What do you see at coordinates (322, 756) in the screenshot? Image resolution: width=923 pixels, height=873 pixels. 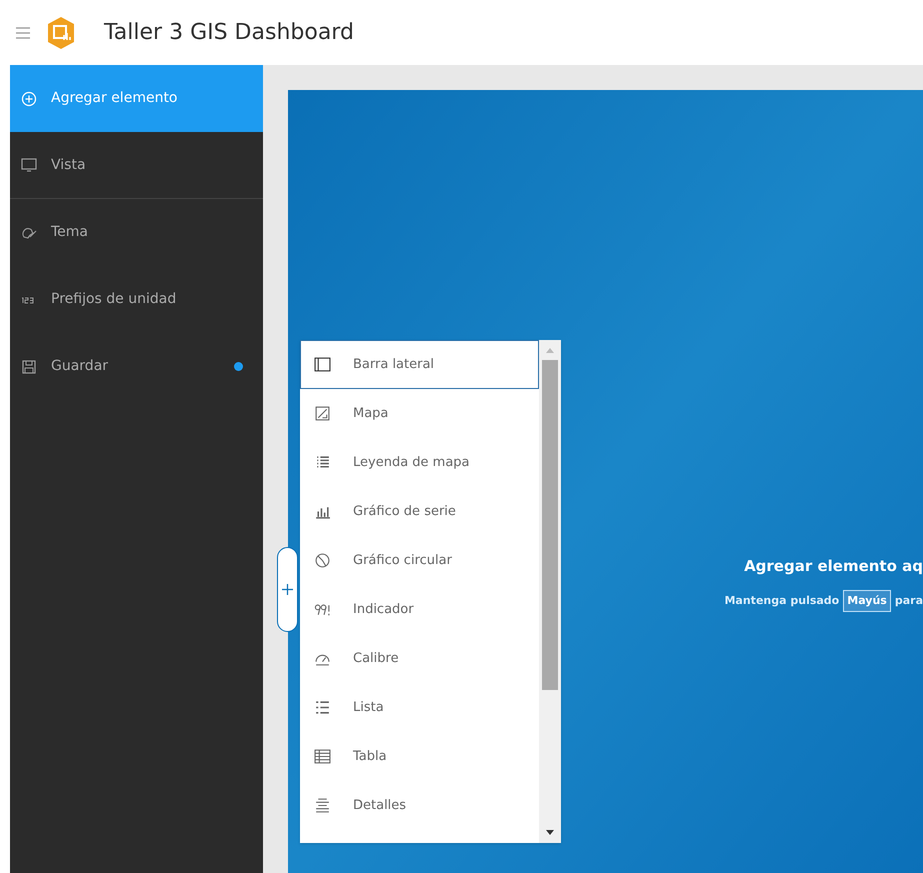 I see `table-icon` at bounding box center [322, 756].